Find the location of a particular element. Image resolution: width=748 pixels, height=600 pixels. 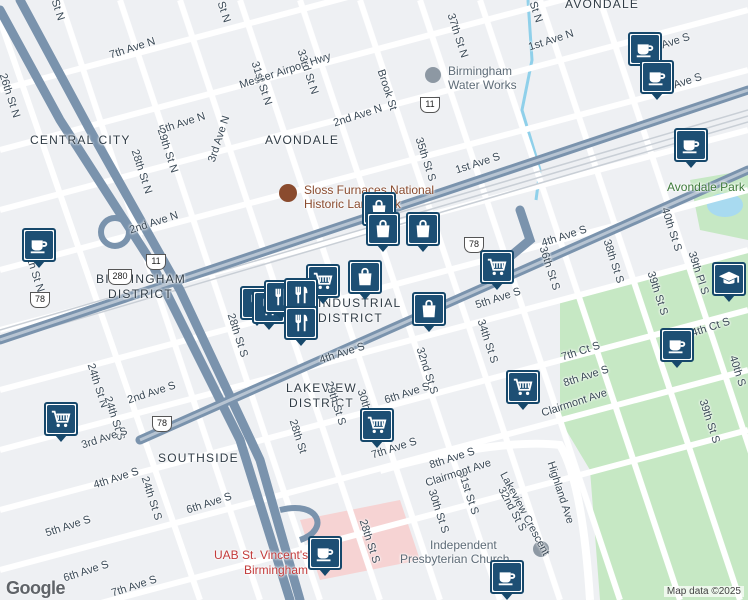

google-logo: Google is located at coordinates (36, 588).